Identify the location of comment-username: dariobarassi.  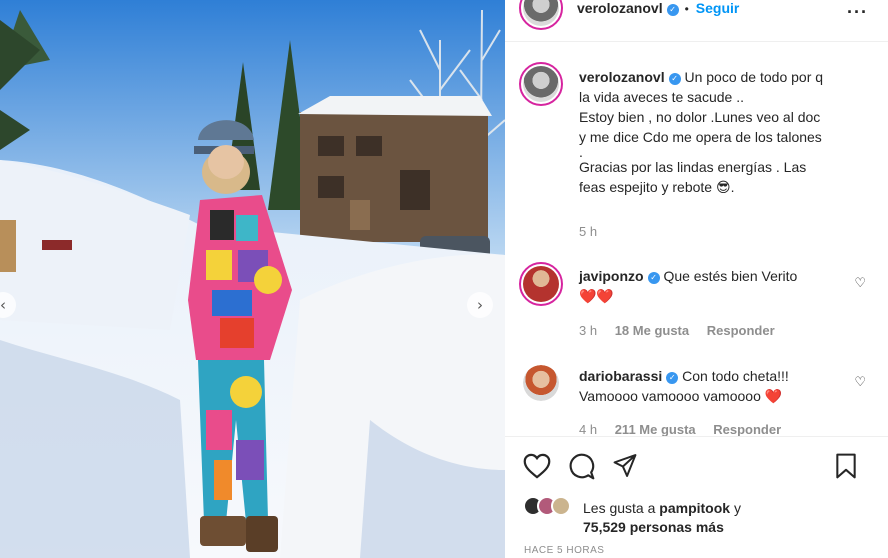
(620, 376).